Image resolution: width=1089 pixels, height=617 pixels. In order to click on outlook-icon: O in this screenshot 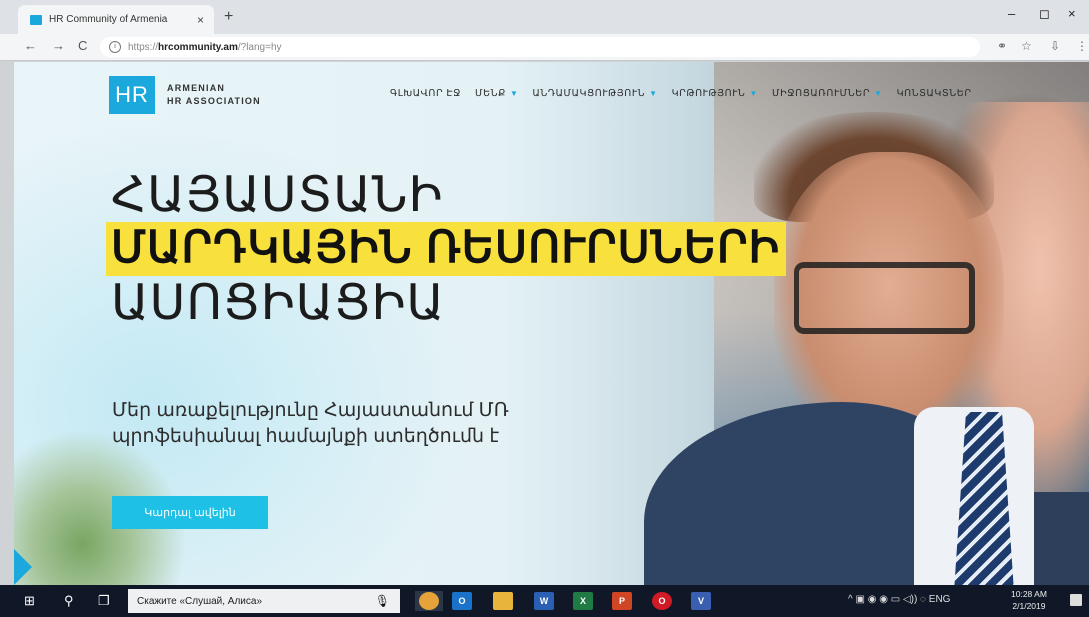, I will do `click(462, 601)`.